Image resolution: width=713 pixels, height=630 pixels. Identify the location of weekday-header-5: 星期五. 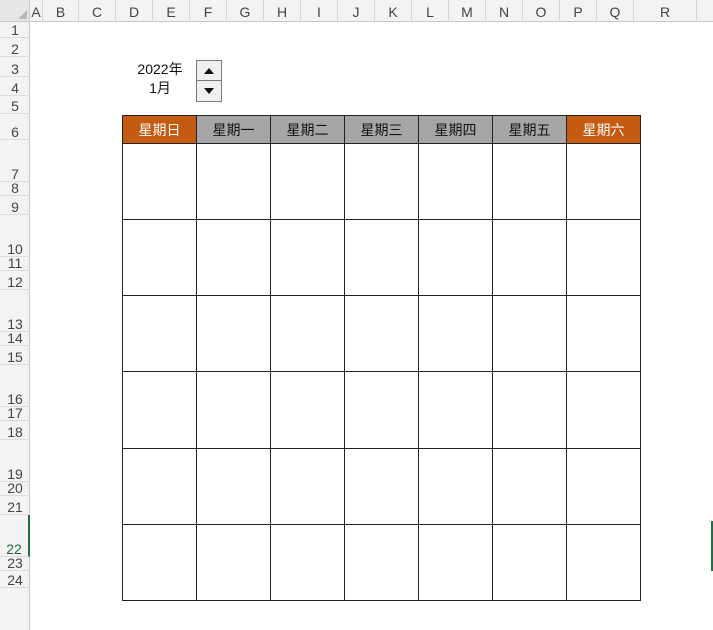
(529, 129).